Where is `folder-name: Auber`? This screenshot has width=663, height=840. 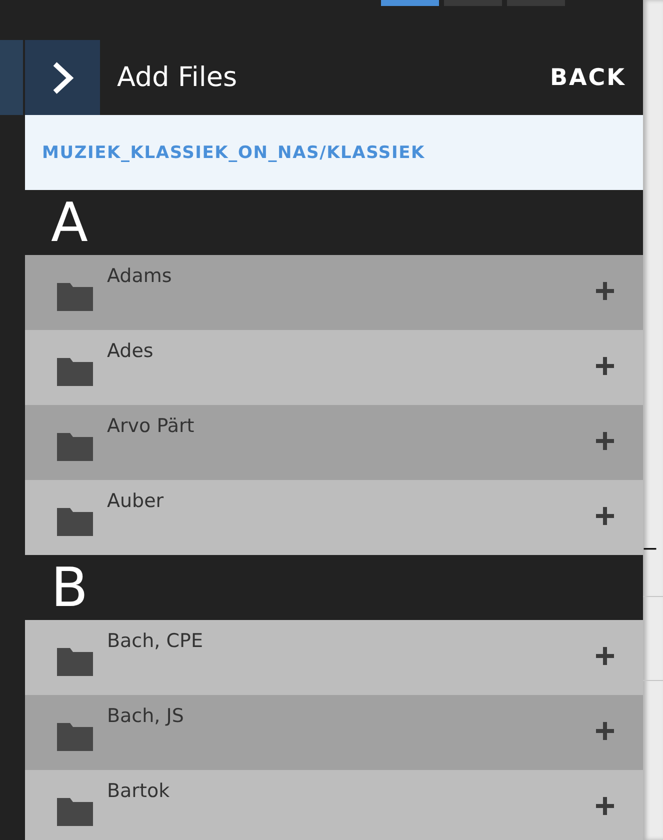 folder-name: Auber is located at coordinates (135, 501).